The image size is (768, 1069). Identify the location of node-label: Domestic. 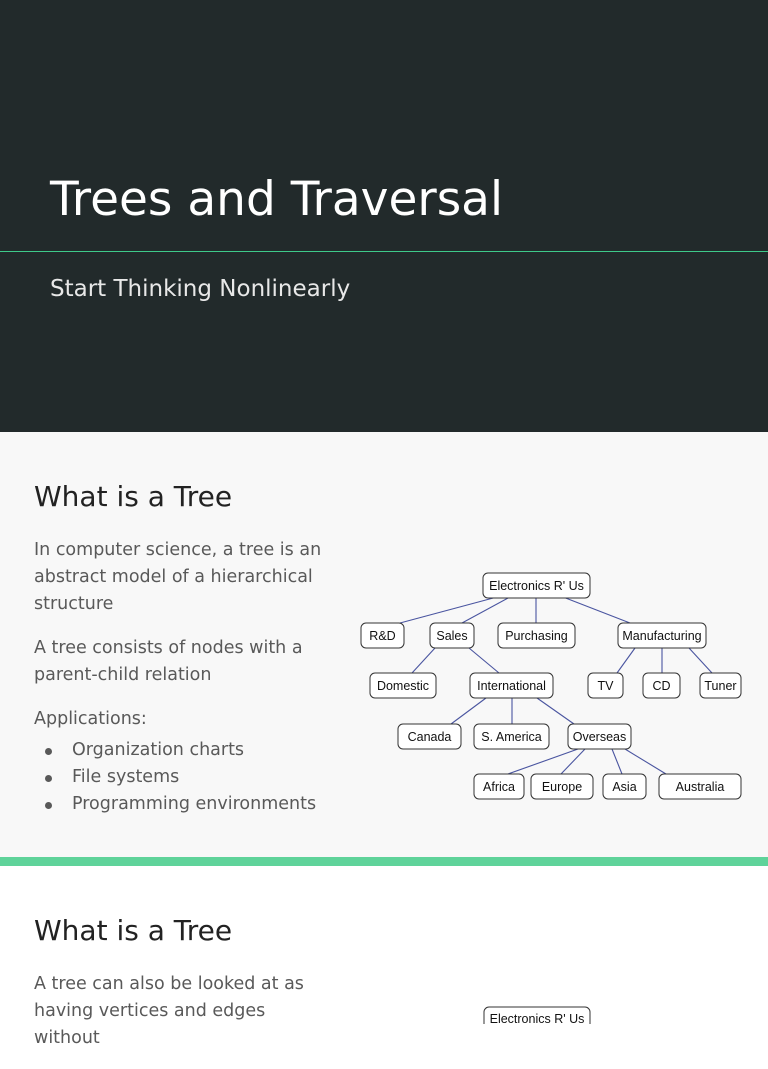
(403, 686).